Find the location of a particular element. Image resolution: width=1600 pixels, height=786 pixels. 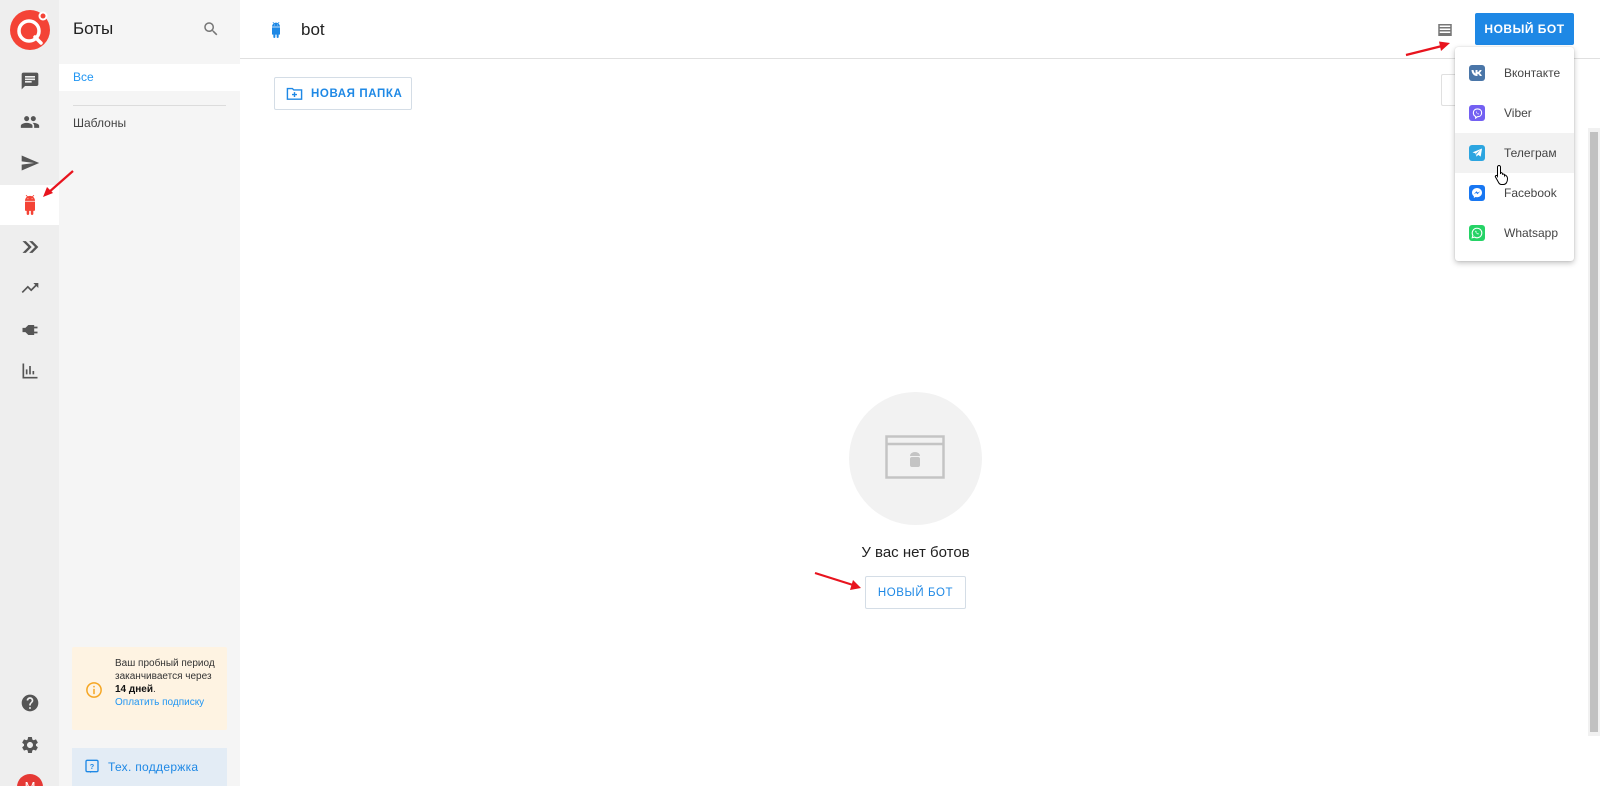

menu-item-vkontakte: Вконтакте is located at coordinates (1514, 73).